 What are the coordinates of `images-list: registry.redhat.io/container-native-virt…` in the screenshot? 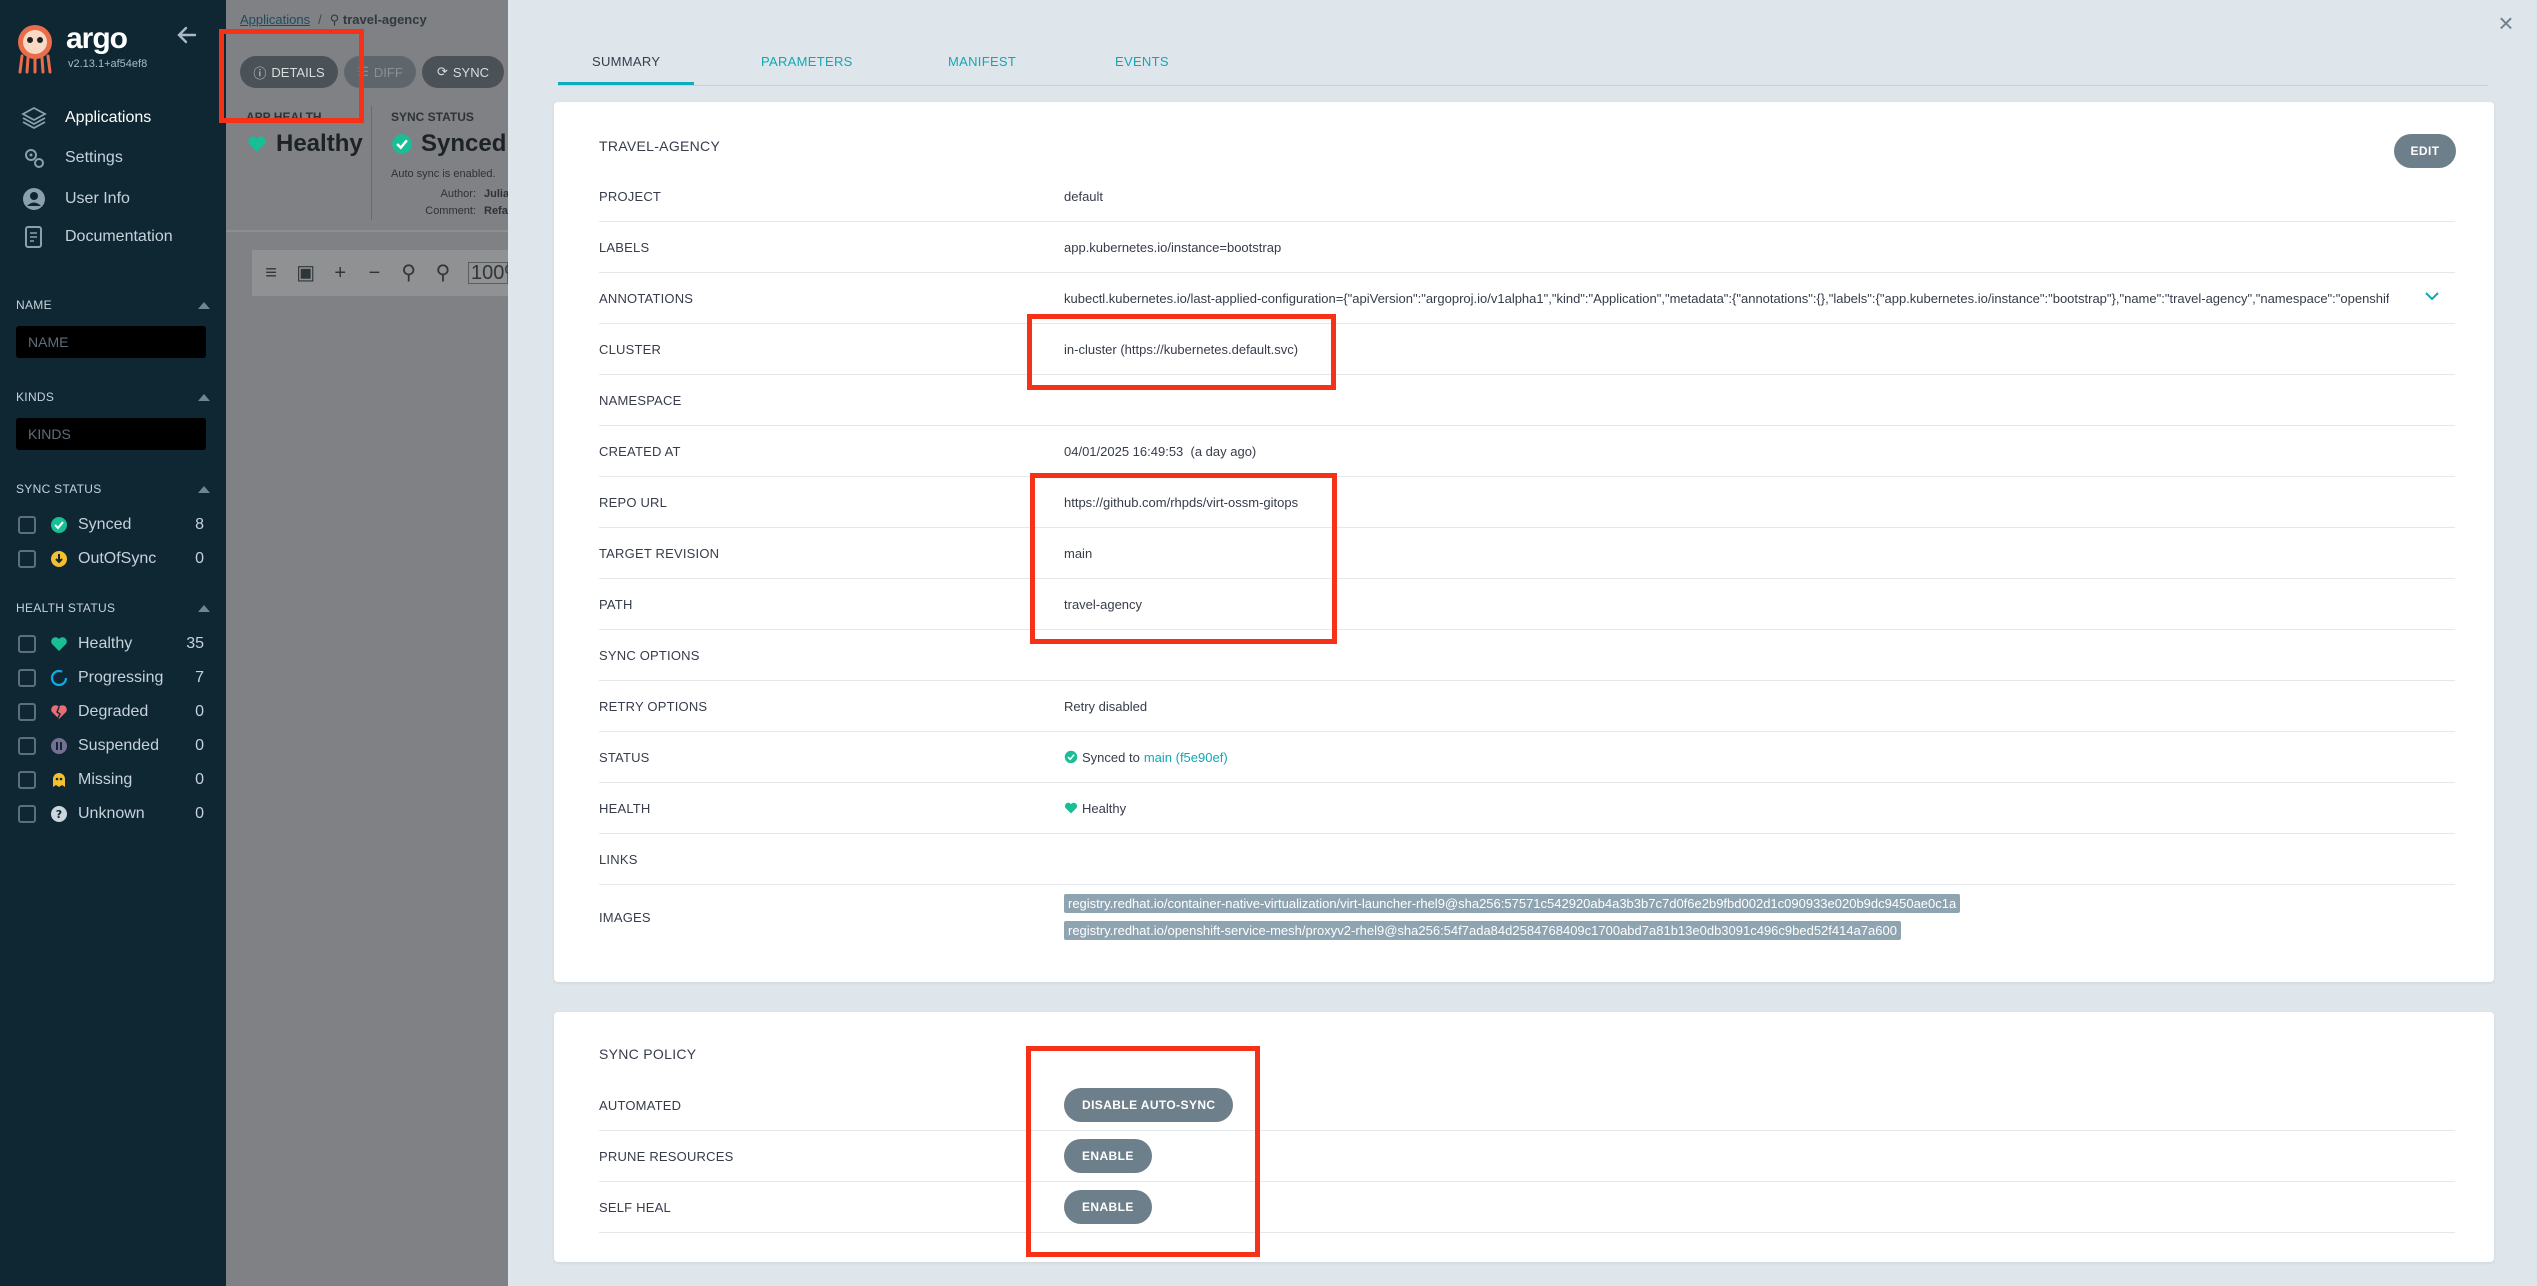 It's located at (1512, 917).